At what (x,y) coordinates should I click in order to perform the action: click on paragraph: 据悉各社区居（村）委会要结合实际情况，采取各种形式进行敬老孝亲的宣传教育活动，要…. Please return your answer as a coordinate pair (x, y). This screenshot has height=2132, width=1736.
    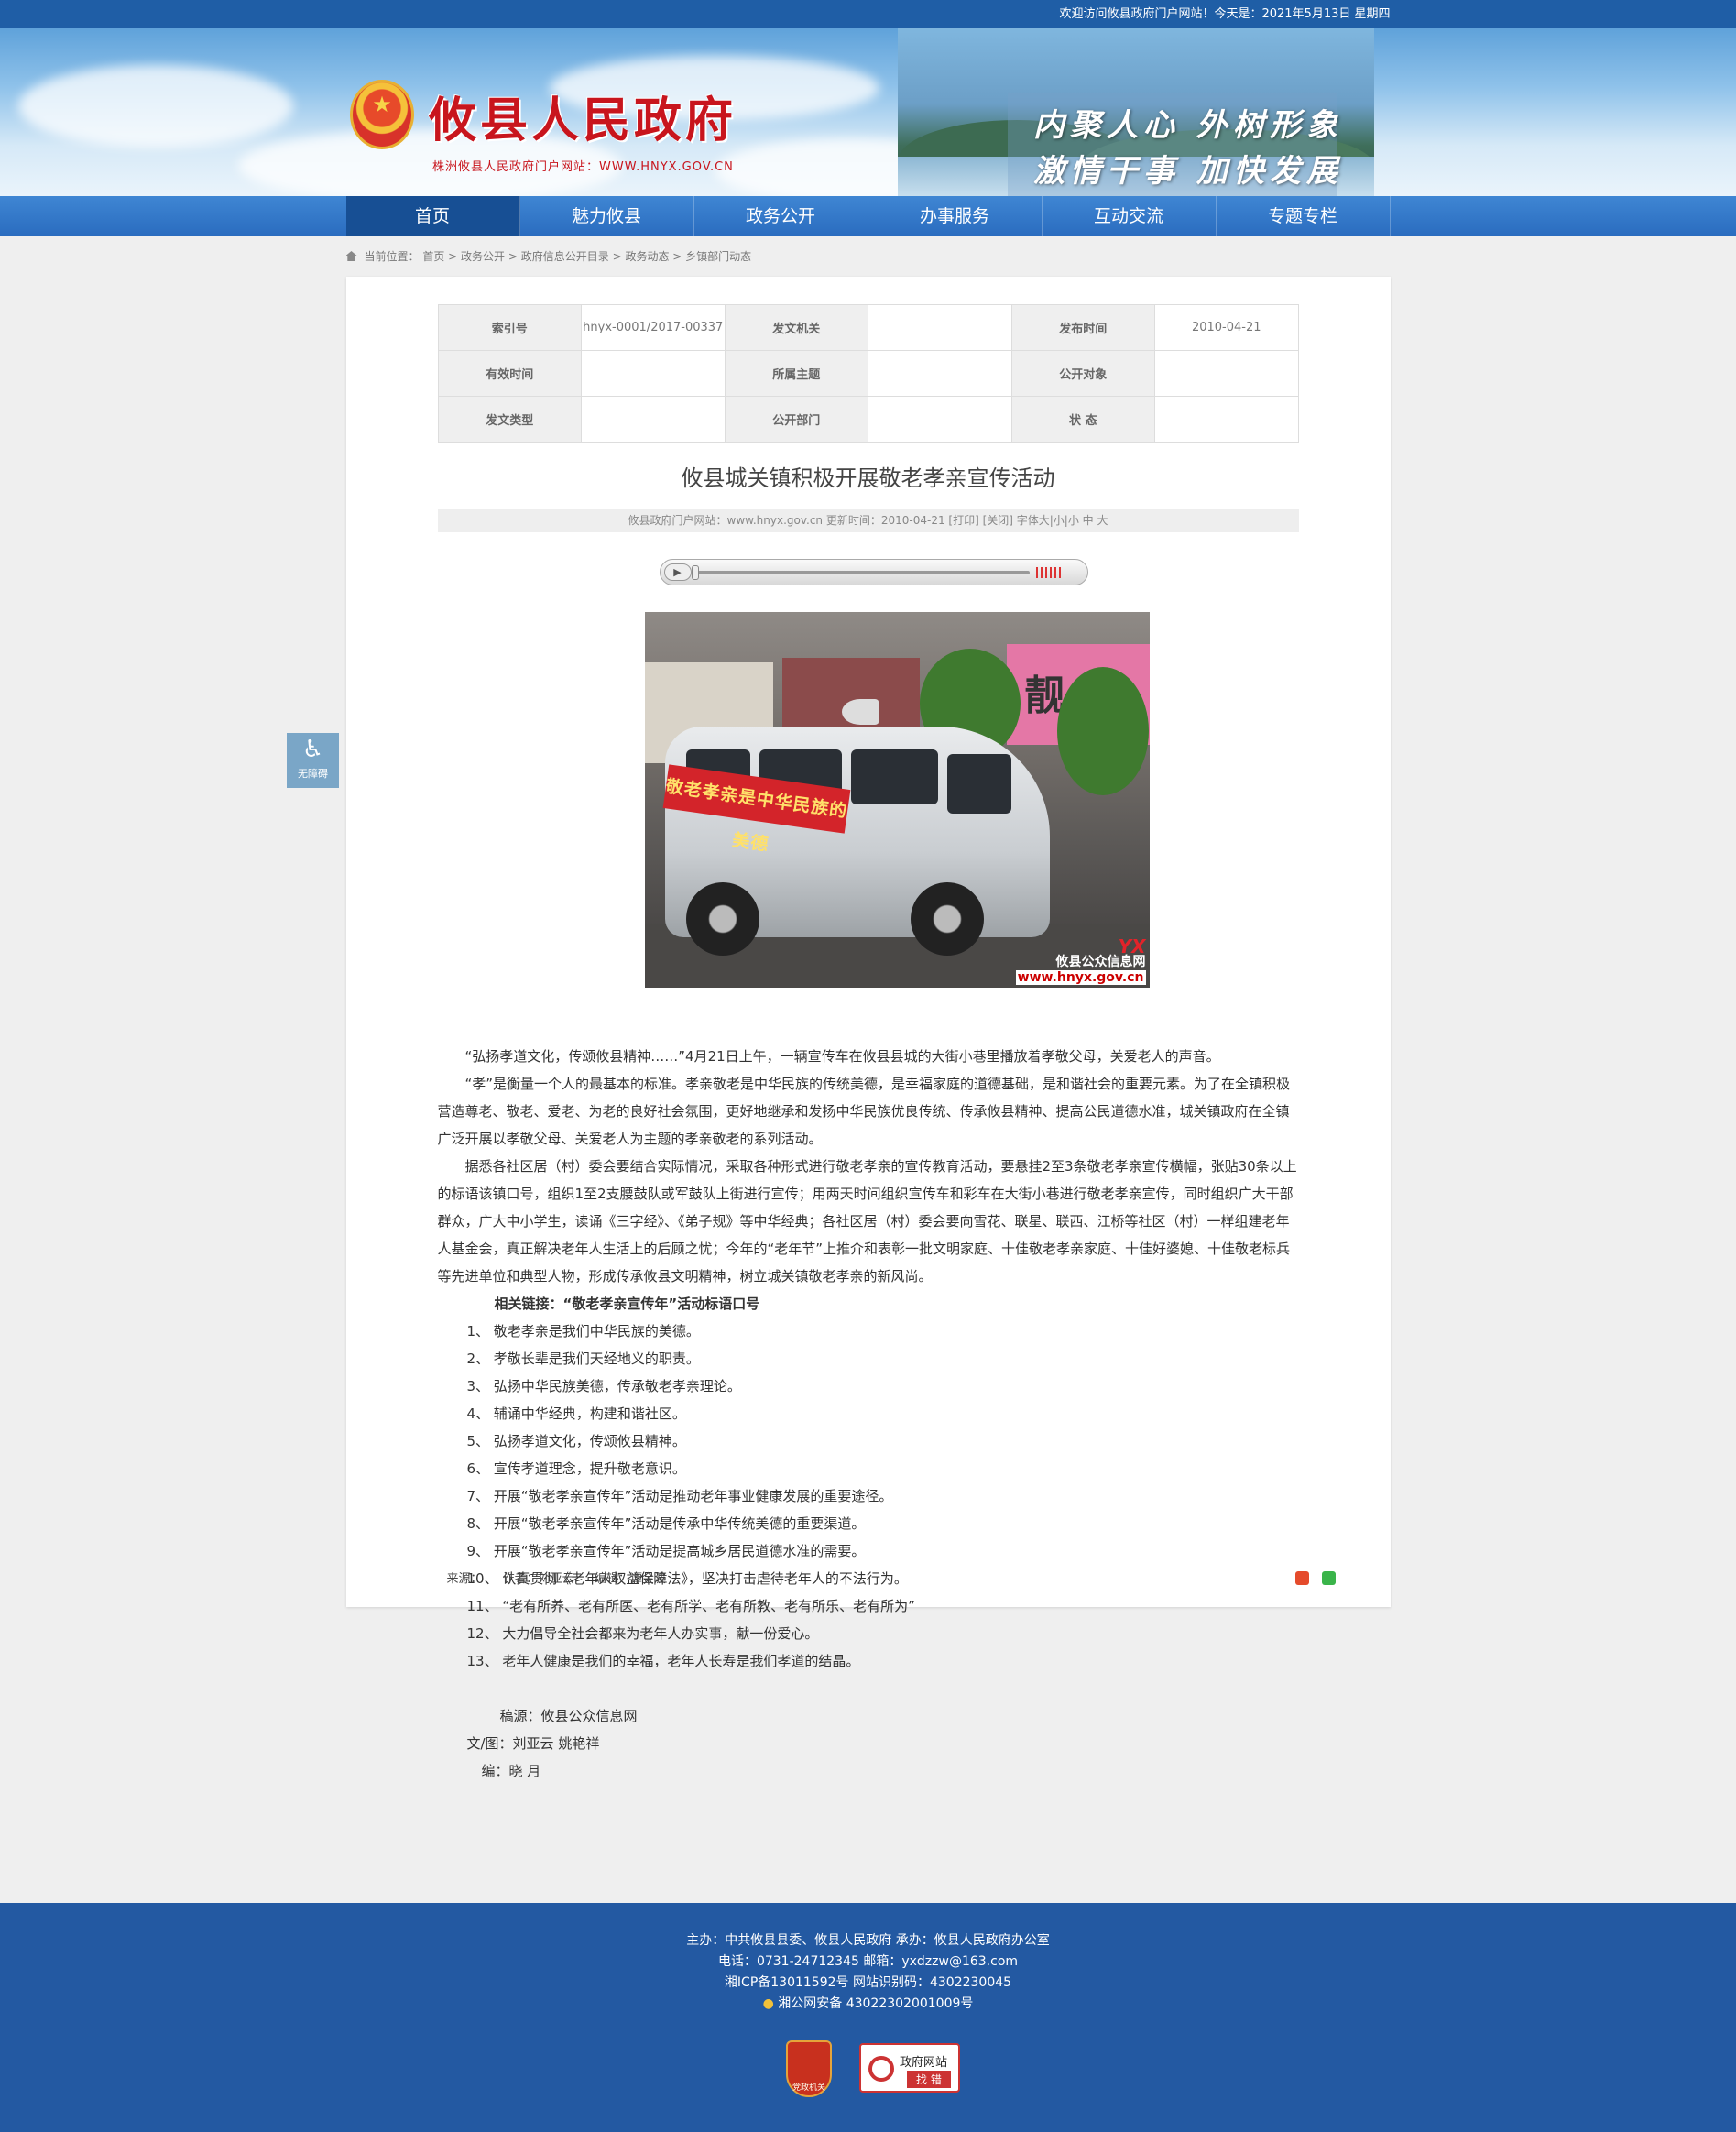
    Looking at the image, I should click on (867, 1222).